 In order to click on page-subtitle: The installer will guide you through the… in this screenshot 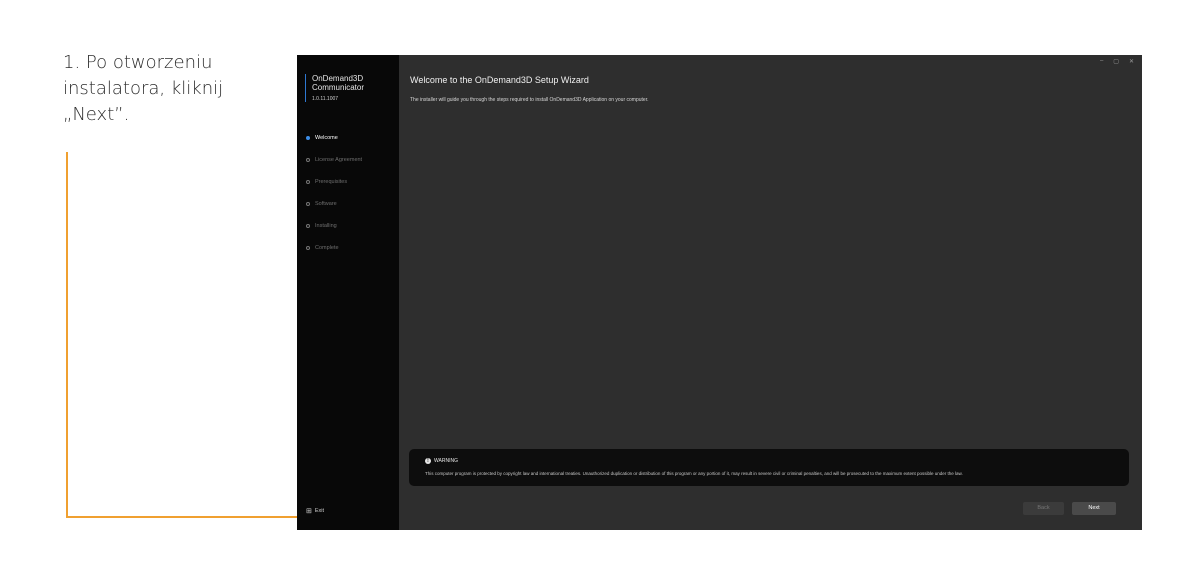, I will do `click(529, 100)`.